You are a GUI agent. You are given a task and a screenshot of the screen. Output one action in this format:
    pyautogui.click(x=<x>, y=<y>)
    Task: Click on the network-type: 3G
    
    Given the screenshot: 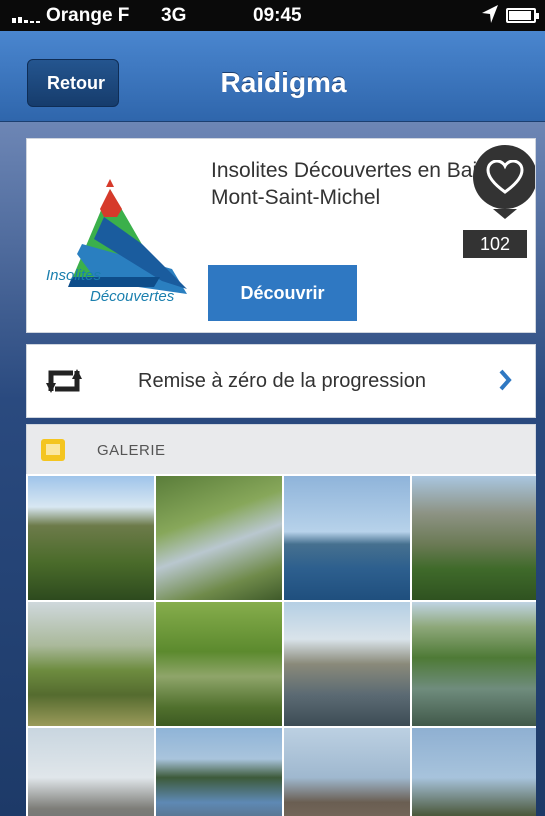 What is the action you would take?
    pyautogui.click(x=174, y=15)
    